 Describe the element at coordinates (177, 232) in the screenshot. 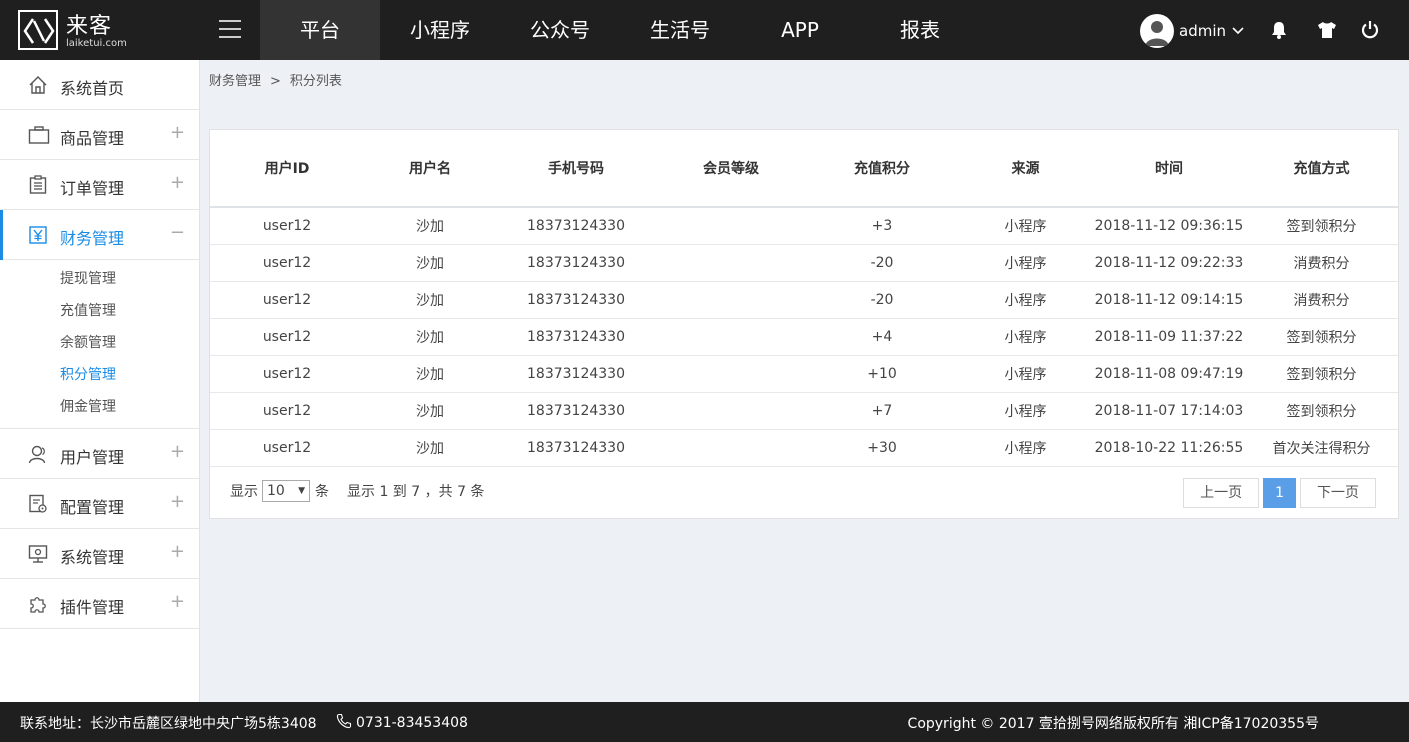

I see `collapse-icon: −` at that location.